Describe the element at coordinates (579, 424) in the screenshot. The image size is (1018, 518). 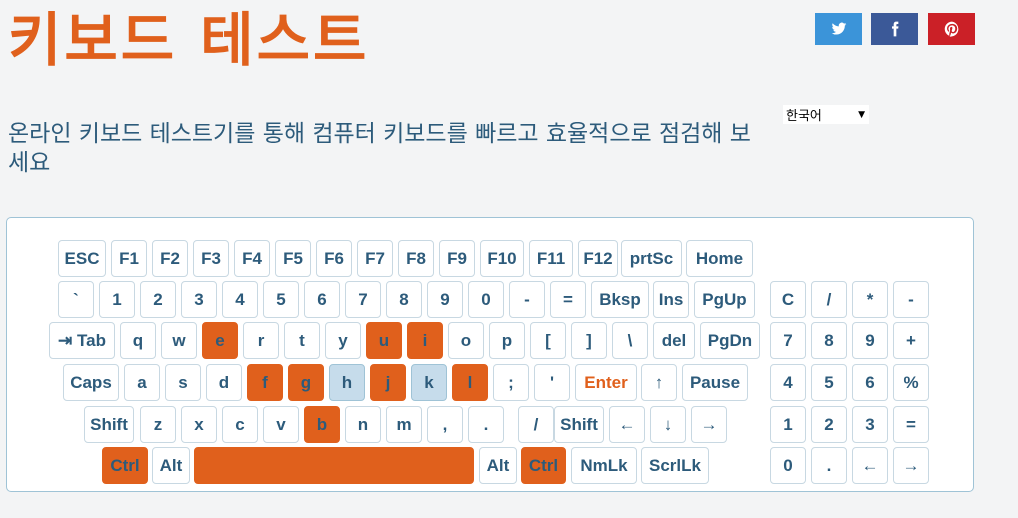
I see `key-shift-right: Shift` at that location.